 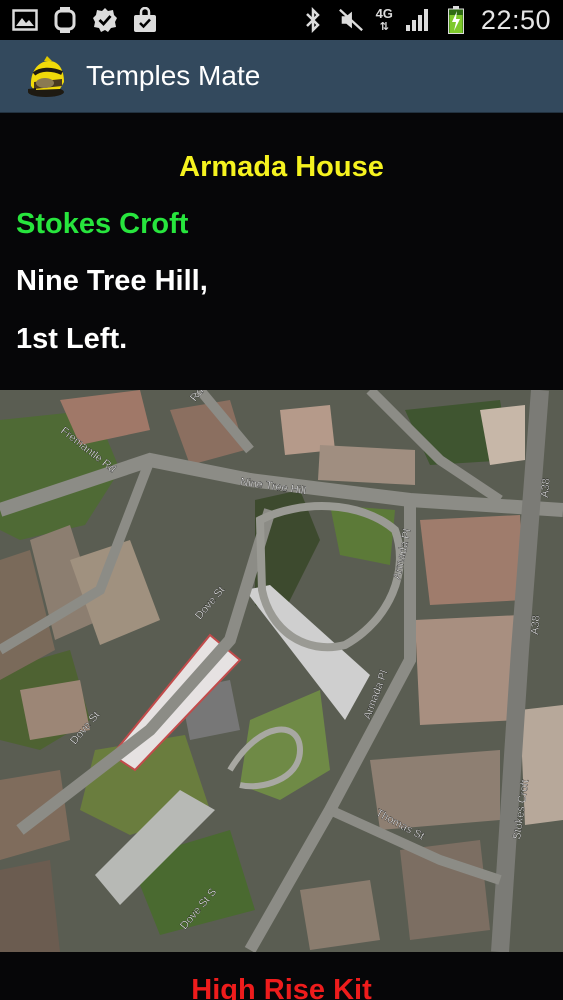 What do you see at coordinates (384, 26) in the screenshot?
I see `data-arrows-icon: ⇅` at bounding box center [384, 26].